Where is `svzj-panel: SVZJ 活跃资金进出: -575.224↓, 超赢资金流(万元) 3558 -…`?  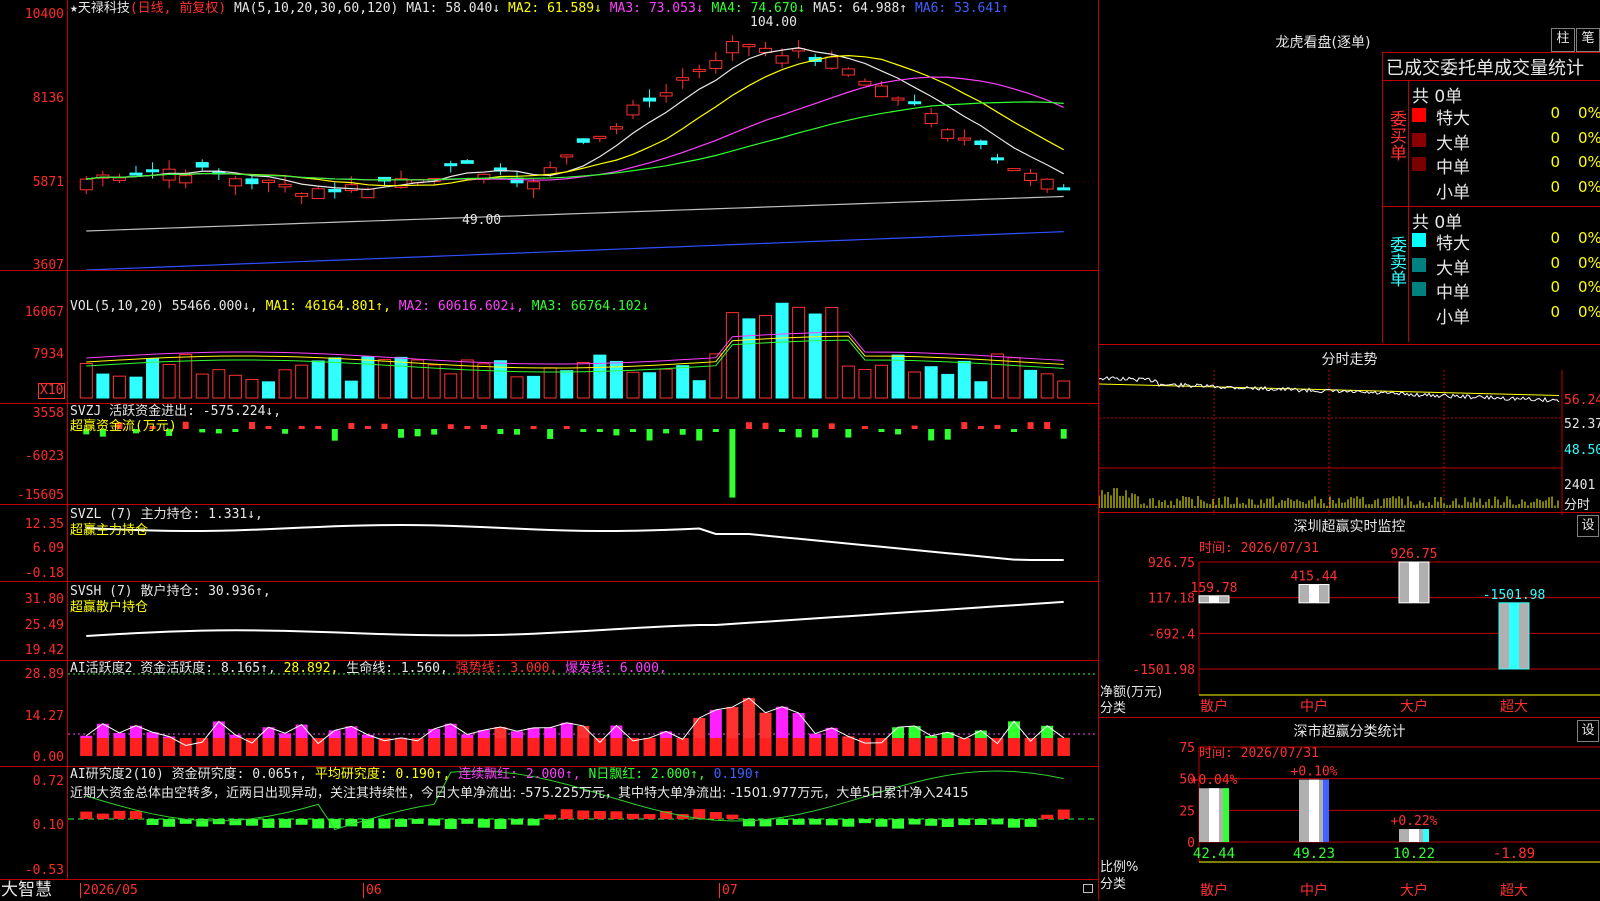 svzj-panel: SVZJ 活跃资金进出: -575.224↓, 超赢资金流(万元) 3558 -… is located at coordinates (549, 454).